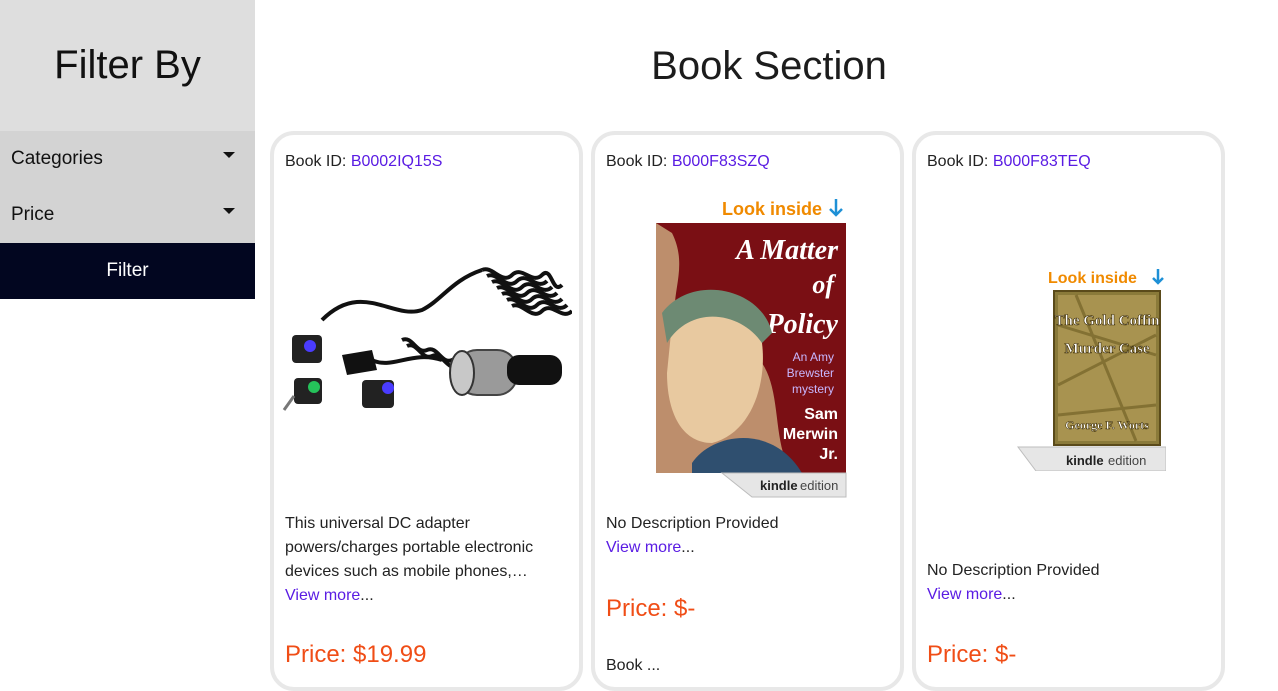 The image size is (1278, 691). What do you see at coordinates (127, 159) in the screenshot?
I see `categories-dropdown: Categories` at bounding box center [127, 159].